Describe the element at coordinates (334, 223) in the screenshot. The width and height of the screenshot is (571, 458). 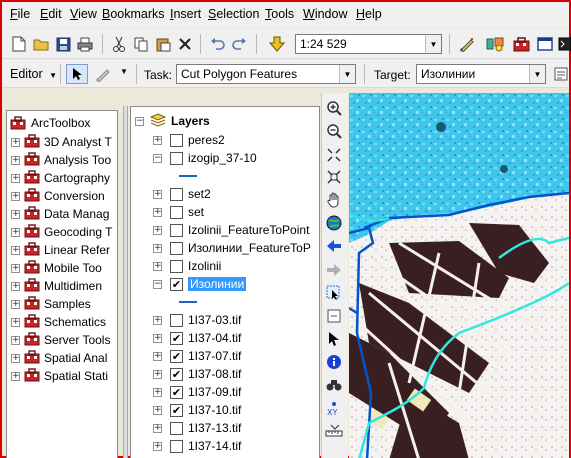
I see `full-extent-icon` at that location.